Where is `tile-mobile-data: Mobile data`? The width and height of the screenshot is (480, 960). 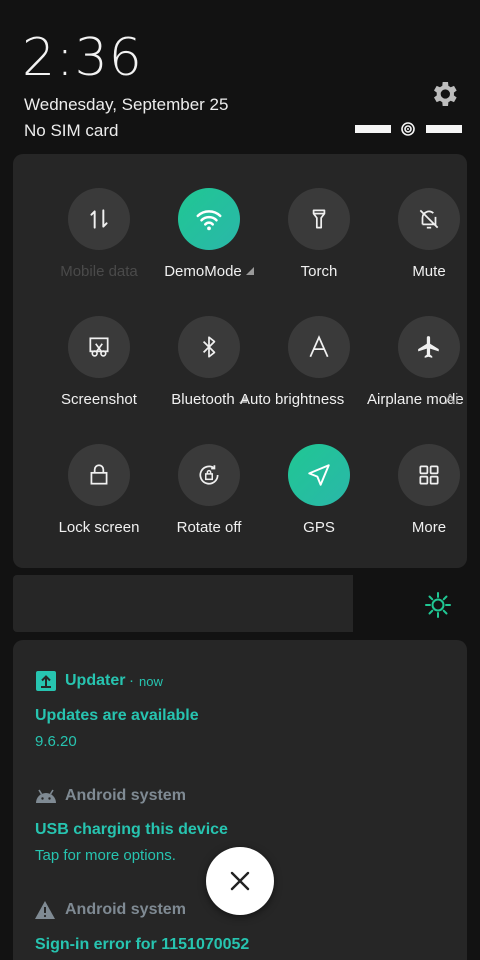 tile-mobile-data: Mobile data is located at coordinates (98, 243).